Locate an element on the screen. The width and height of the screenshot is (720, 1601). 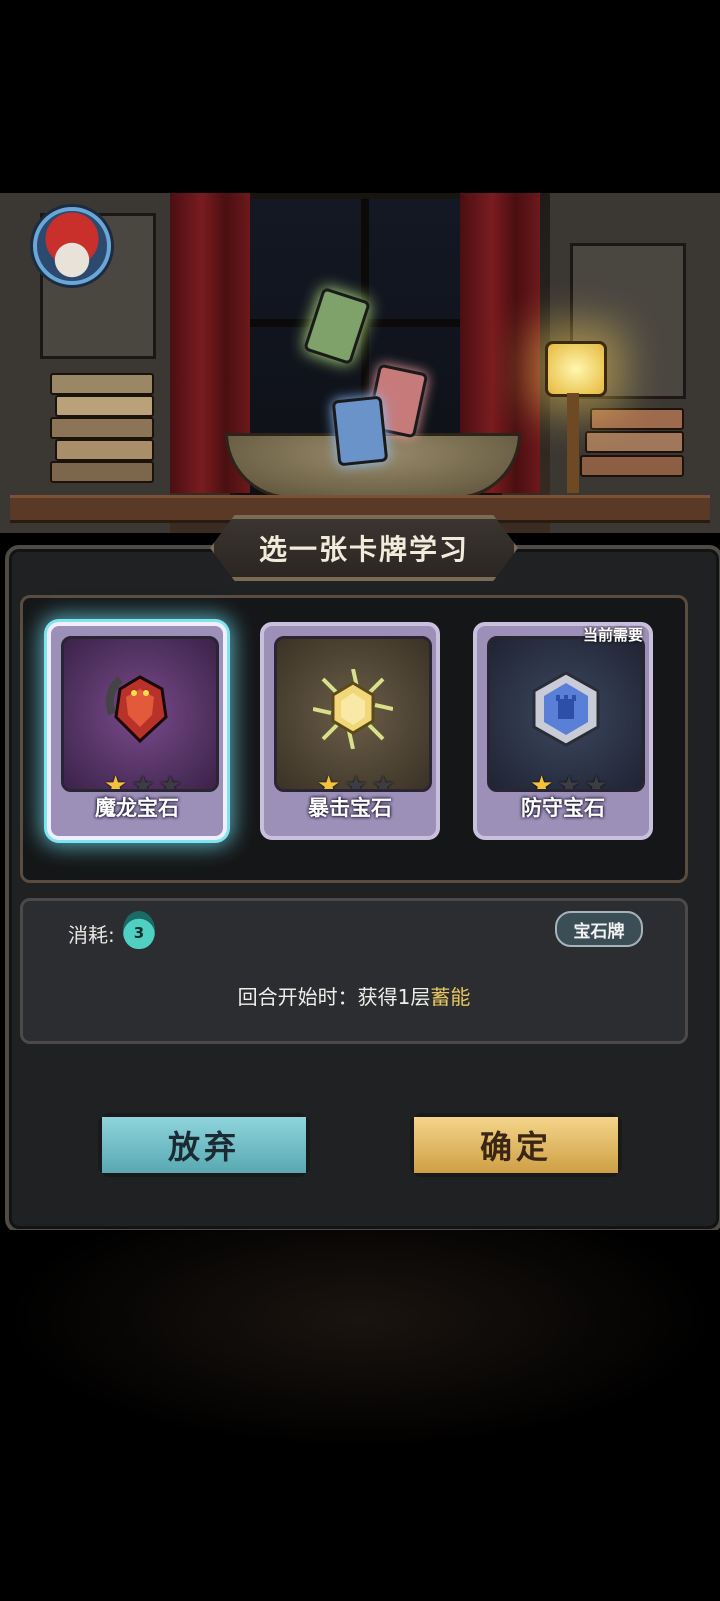
dimmed-background is located at coordinates (360, 1340).